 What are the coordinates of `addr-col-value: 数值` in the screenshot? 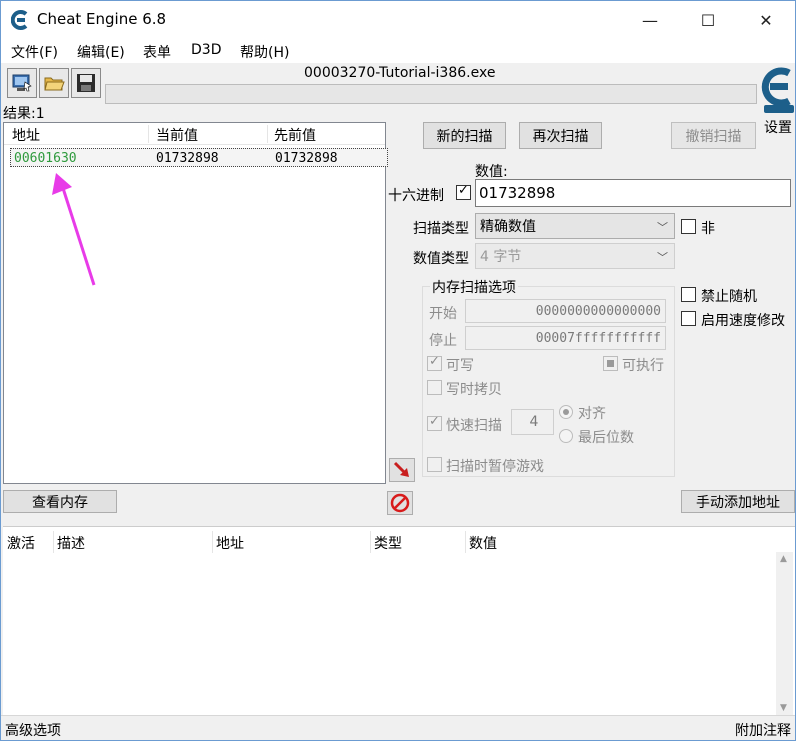 It's located at (483, 543).